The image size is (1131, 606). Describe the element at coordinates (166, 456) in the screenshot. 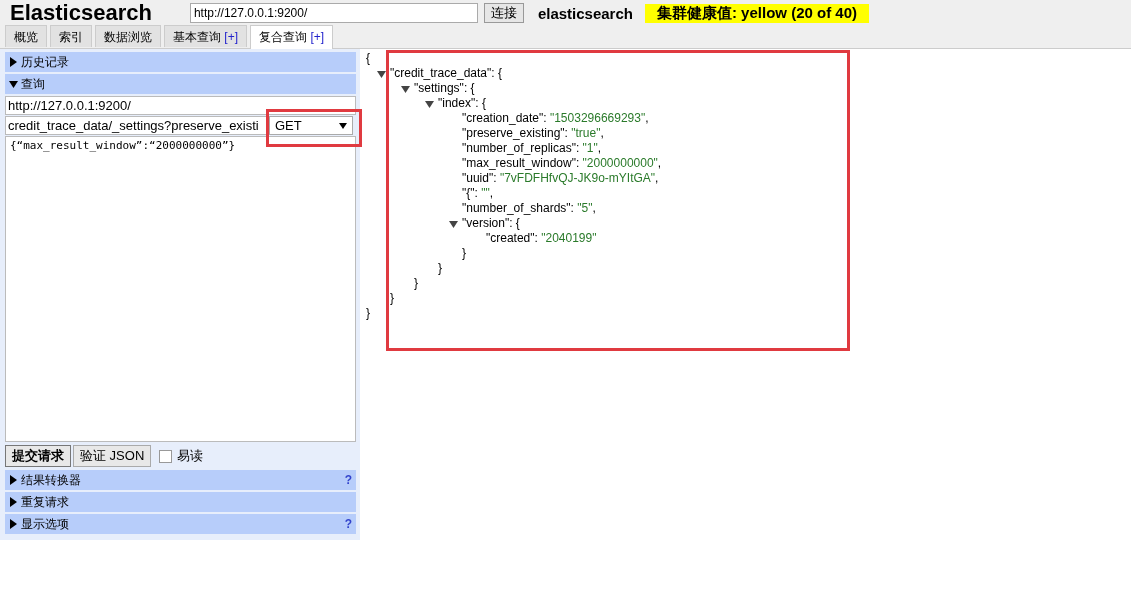

I see `pretty-checkbox` at that location.